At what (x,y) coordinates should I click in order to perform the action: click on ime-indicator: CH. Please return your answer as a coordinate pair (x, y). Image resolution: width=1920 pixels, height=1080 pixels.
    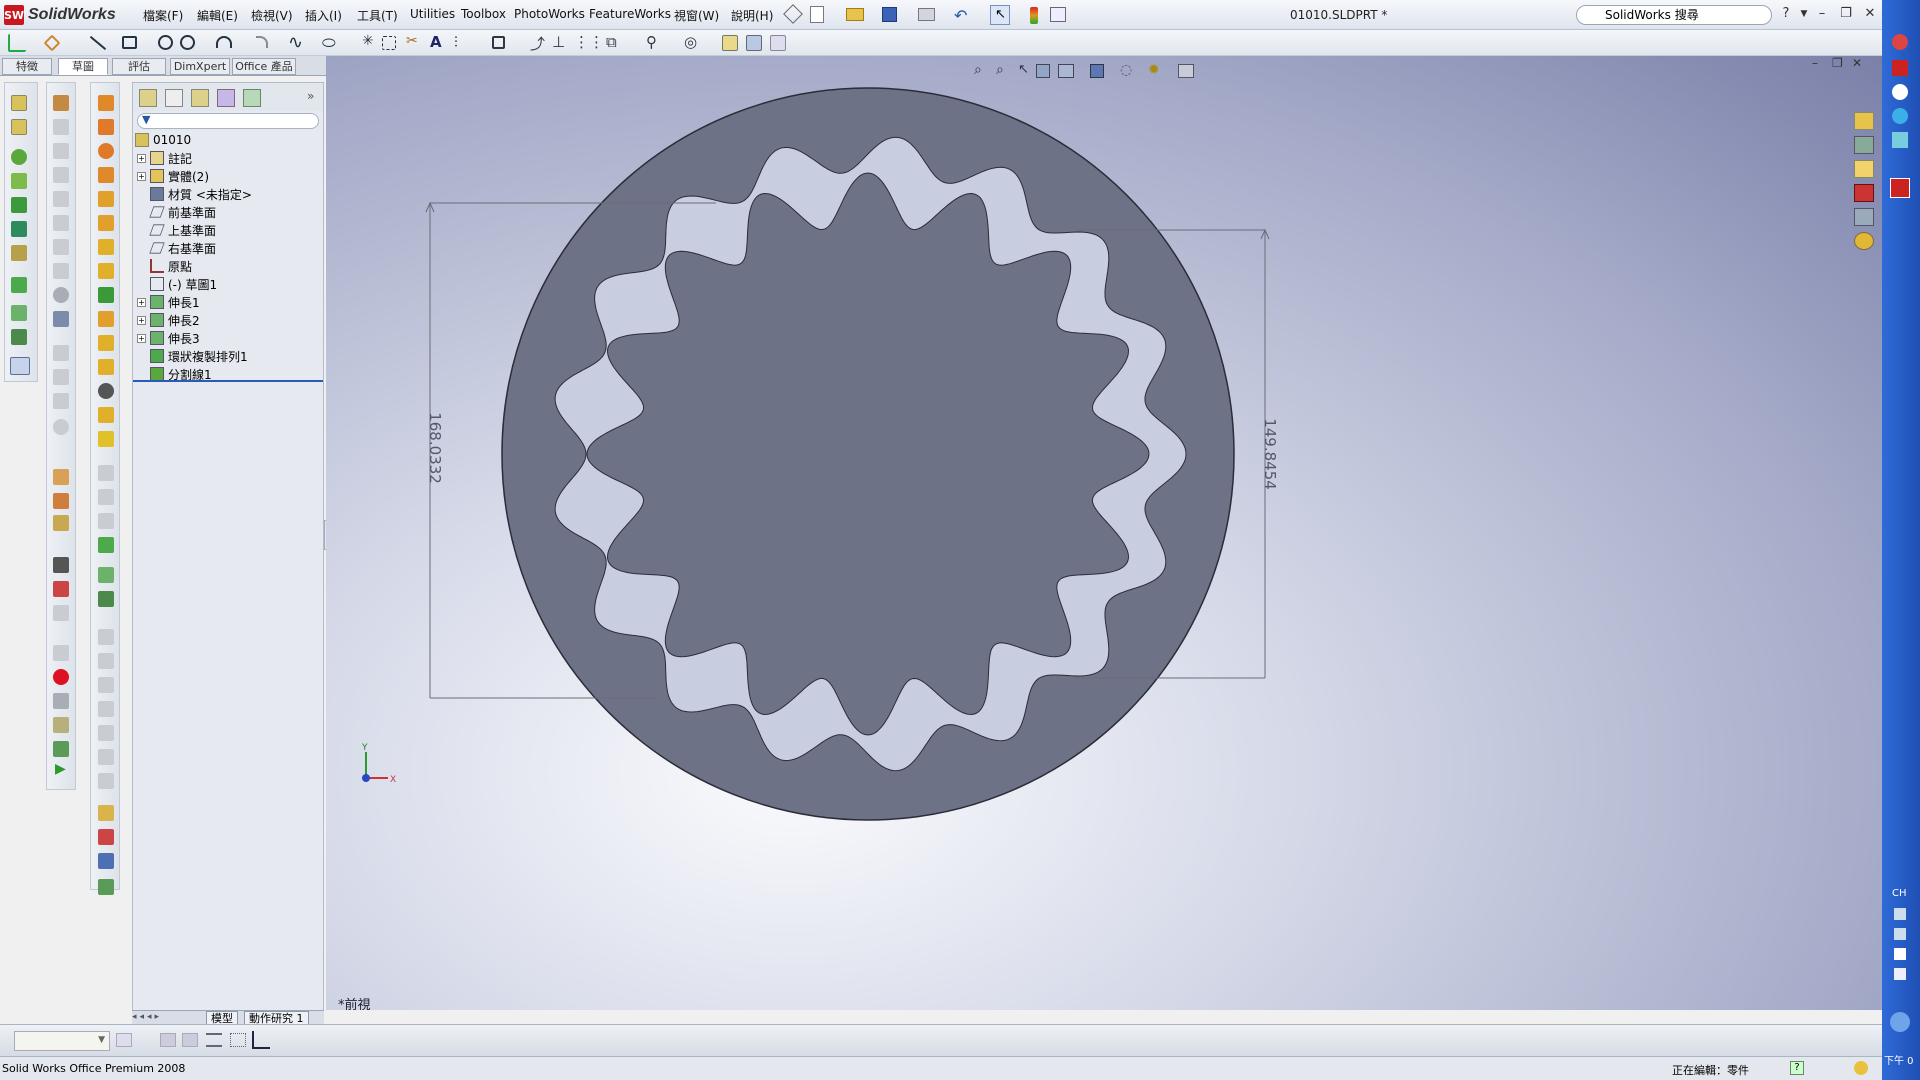
    Looking at the image, I should click on (1899, 893).